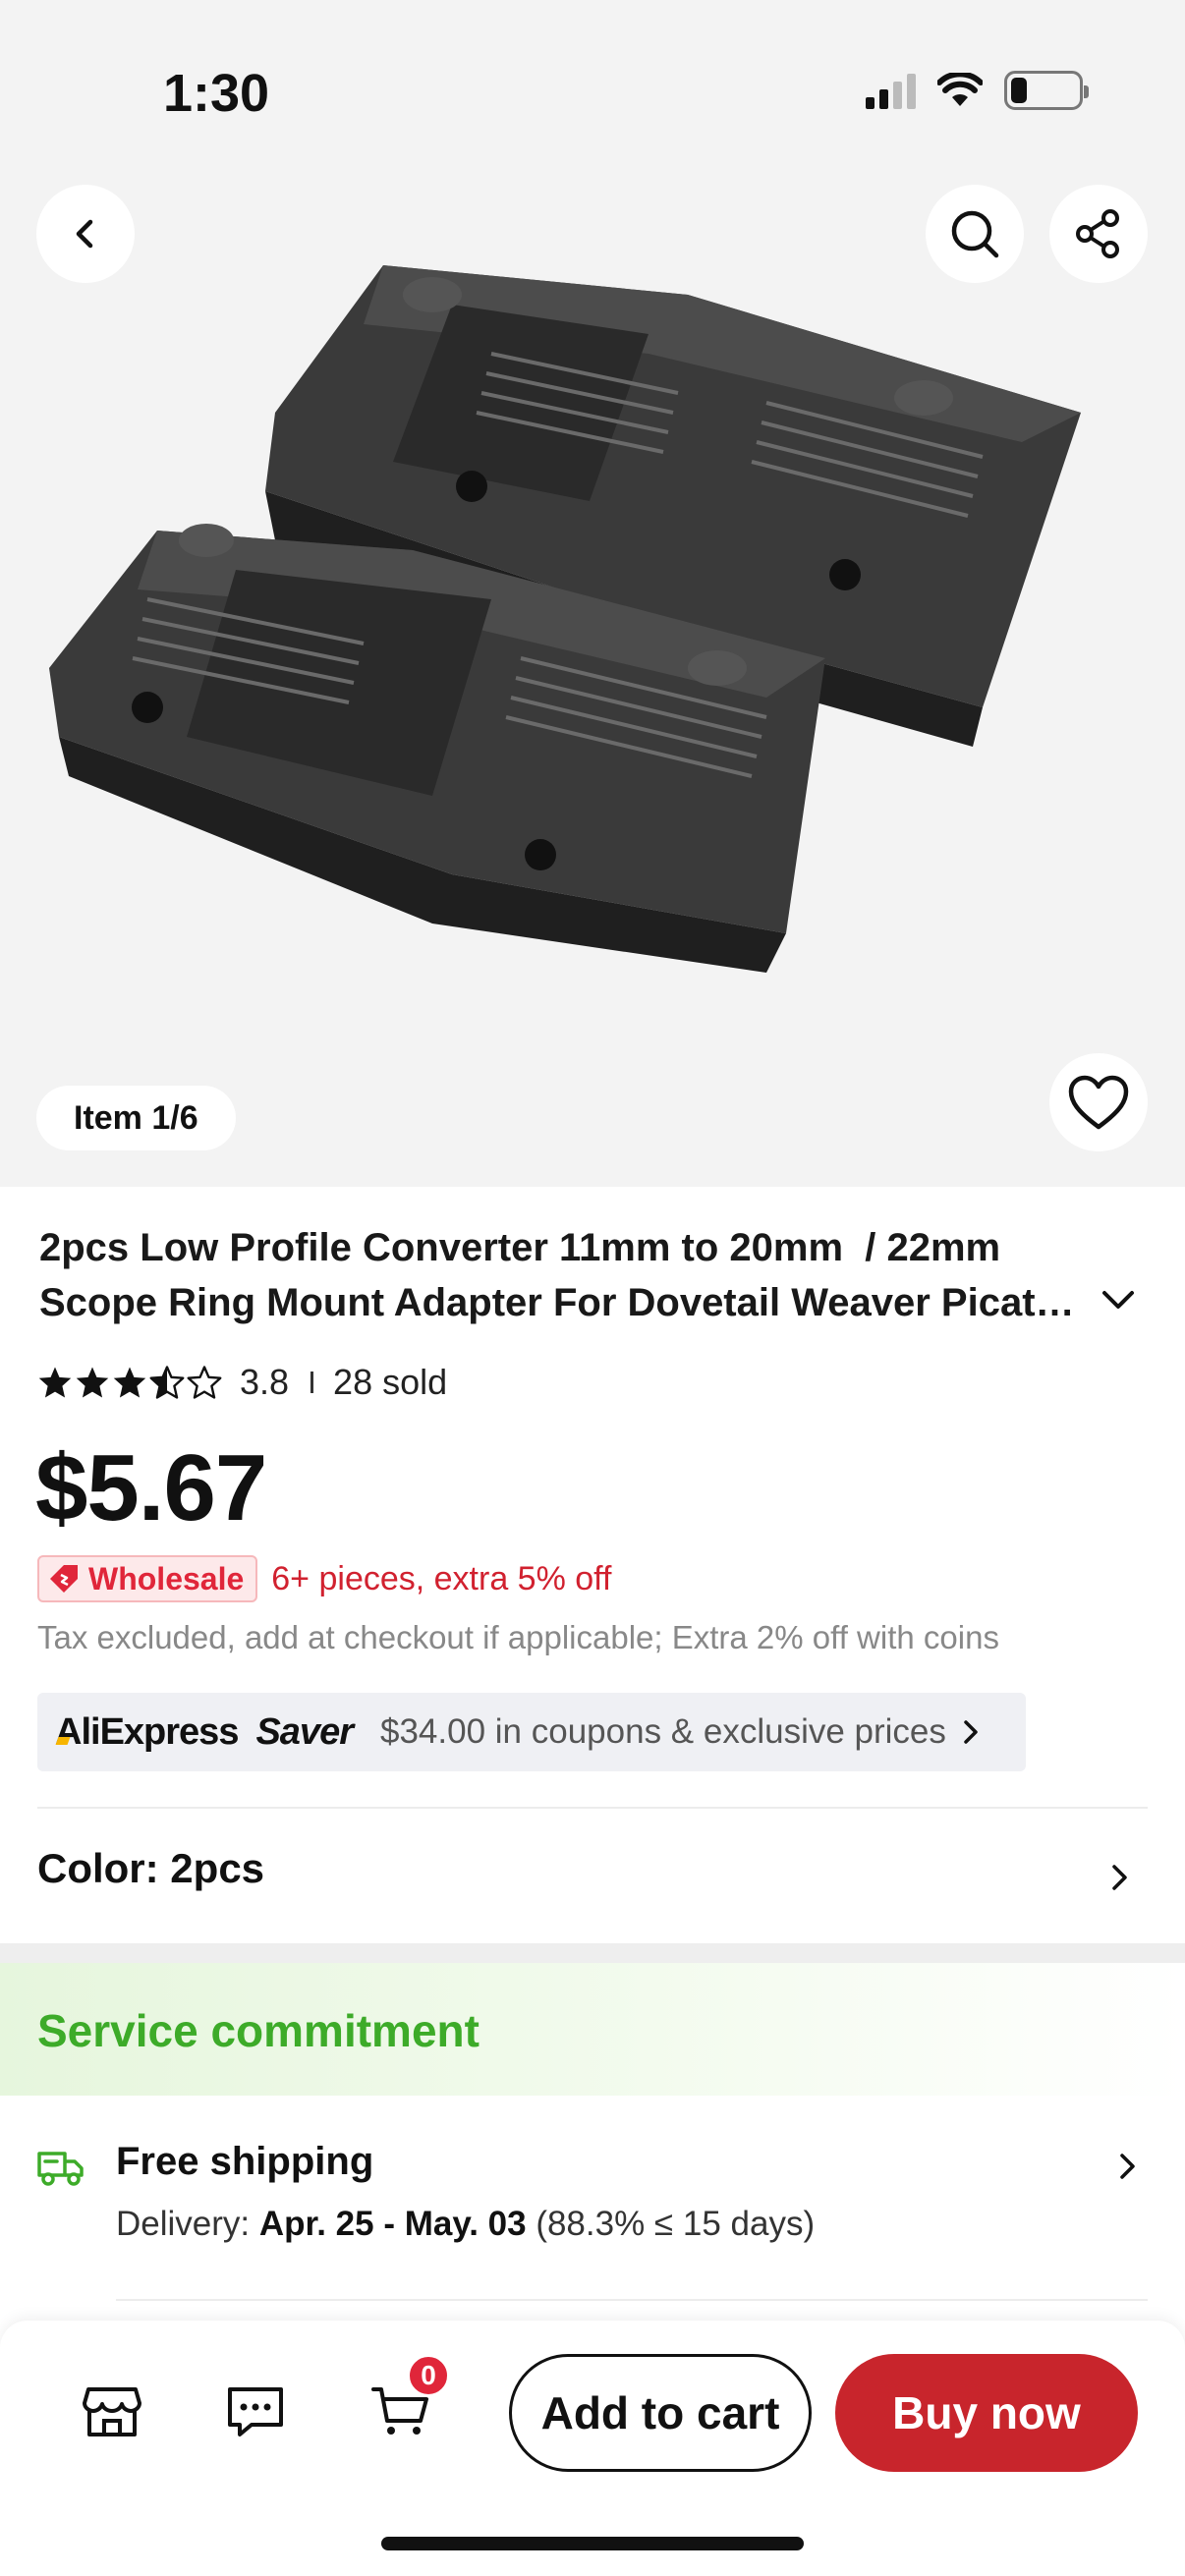  Describe the element at coordinates (960, 89) in the screenshot. I see `wifi-icon` at that location.